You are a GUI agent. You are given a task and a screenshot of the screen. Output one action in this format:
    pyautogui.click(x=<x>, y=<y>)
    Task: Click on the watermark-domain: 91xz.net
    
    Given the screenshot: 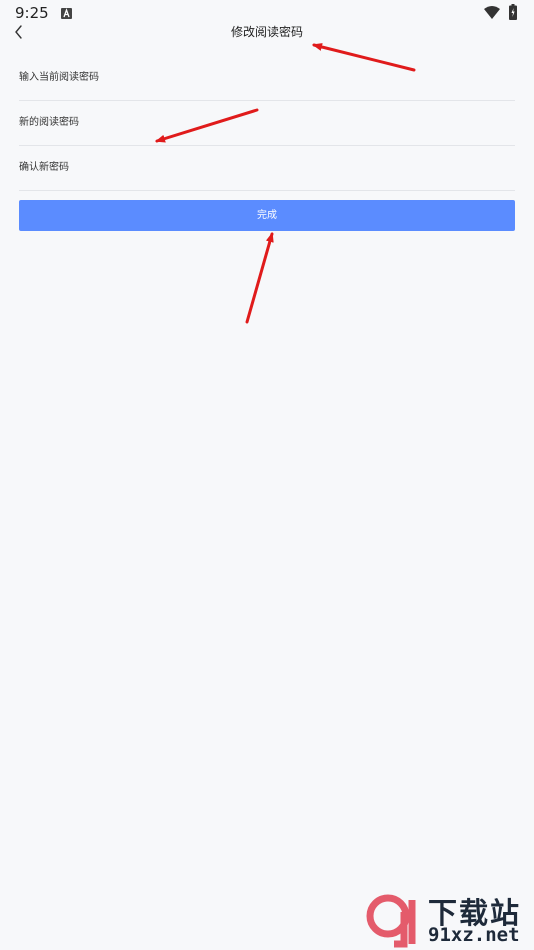 What is the action you would take?
    pyautogui.click(x=474, y=935)
    